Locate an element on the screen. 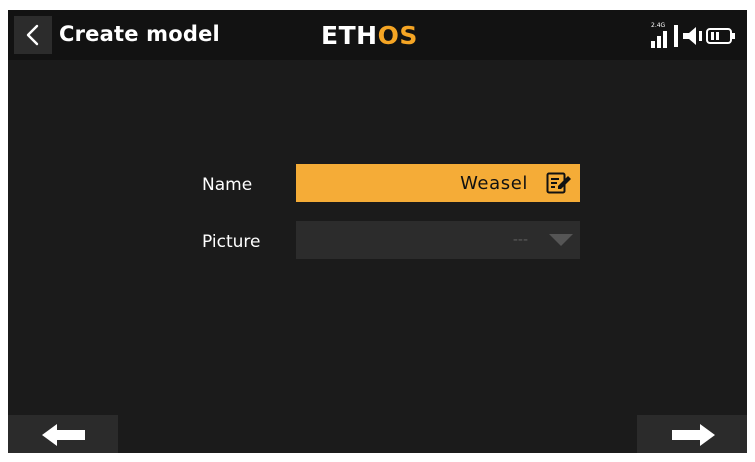  arrow-right-icon is located at coordinates (693, 435).